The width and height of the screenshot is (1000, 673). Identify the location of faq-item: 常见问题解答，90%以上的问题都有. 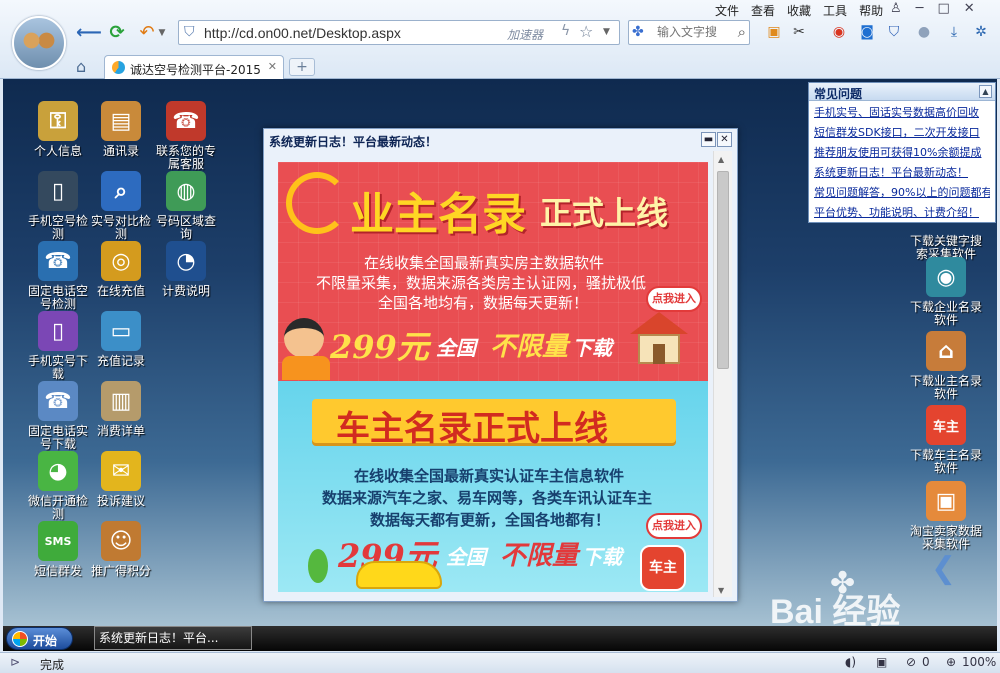
(902, 193).